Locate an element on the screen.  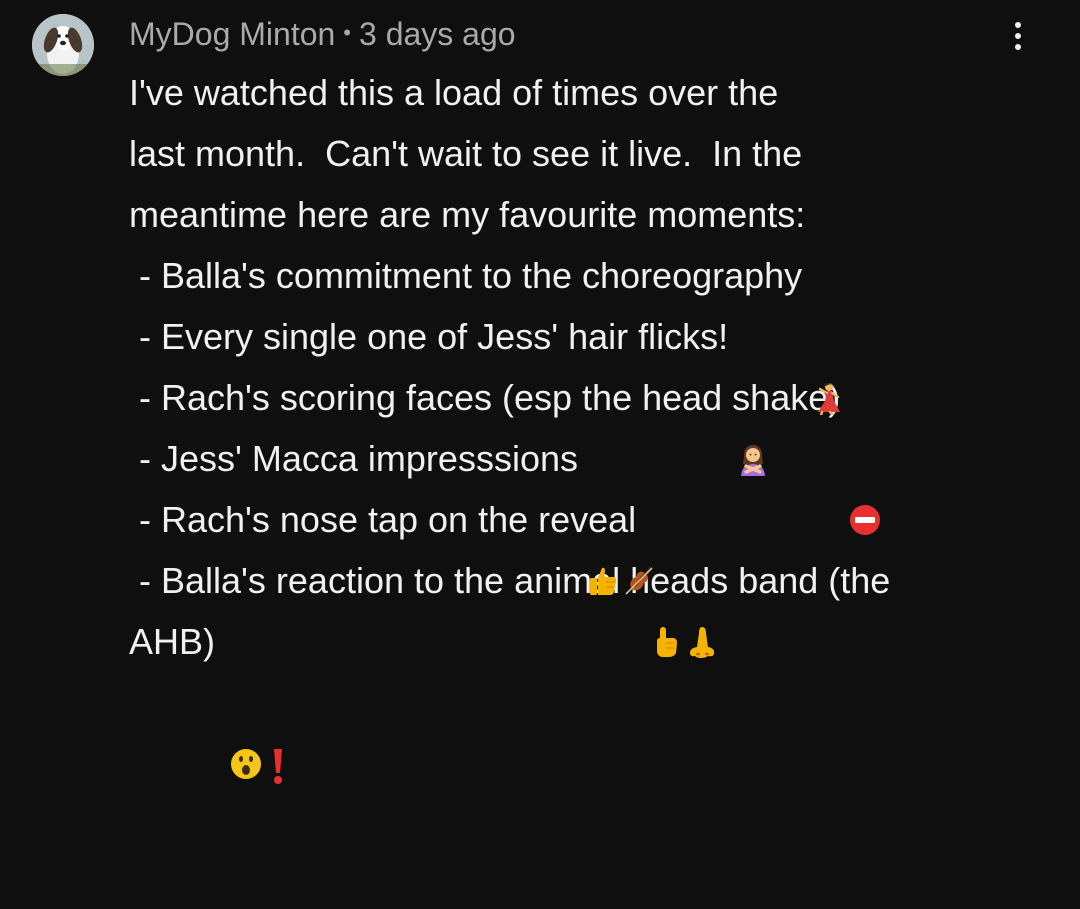
comment-line: meantime here are my favourite moments: is located at coordinates (579, 214).